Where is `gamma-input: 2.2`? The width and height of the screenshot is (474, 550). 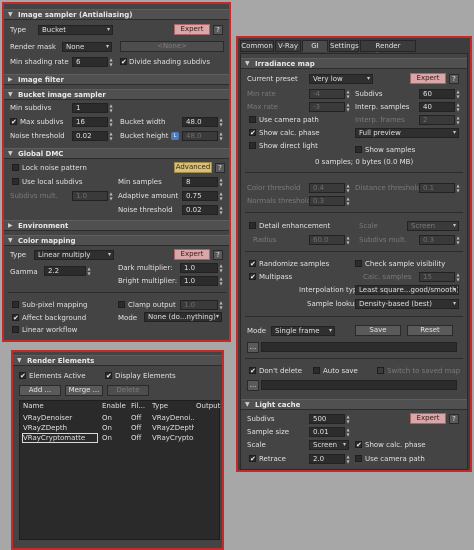
gamma-input: 2.2 is located at coordinates (65, 271).